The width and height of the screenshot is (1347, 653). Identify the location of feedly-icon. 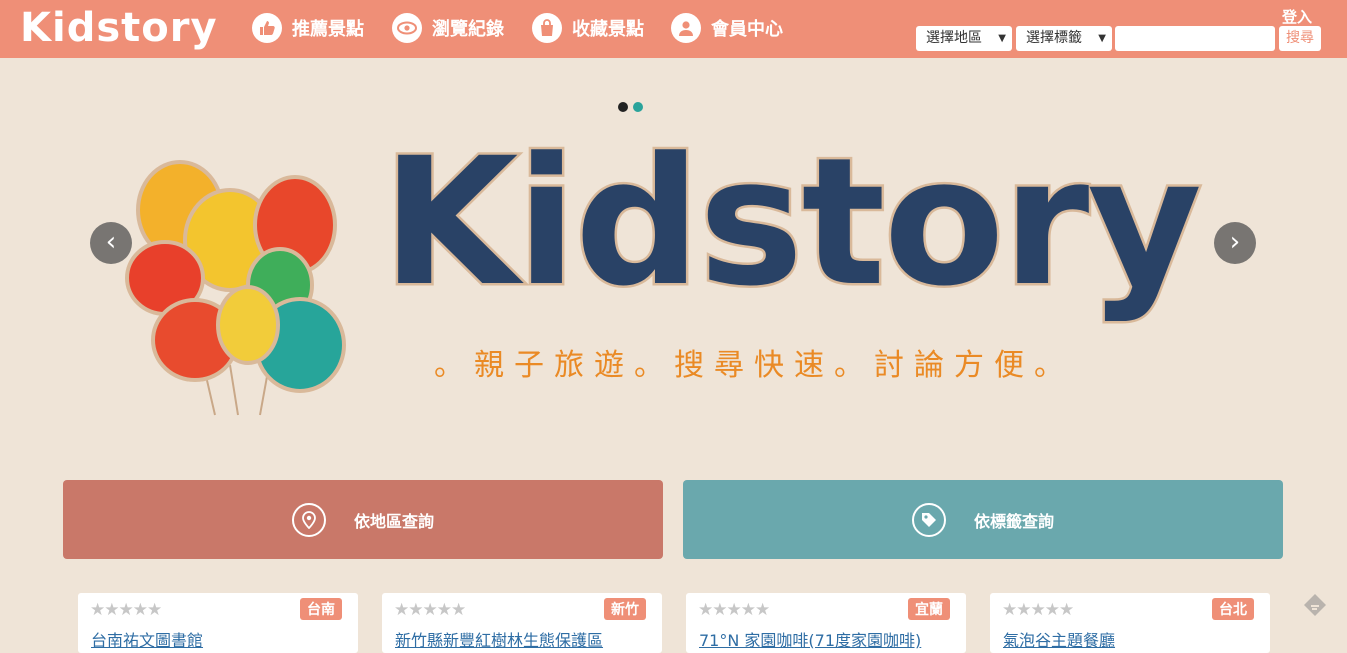
(1315, 605).